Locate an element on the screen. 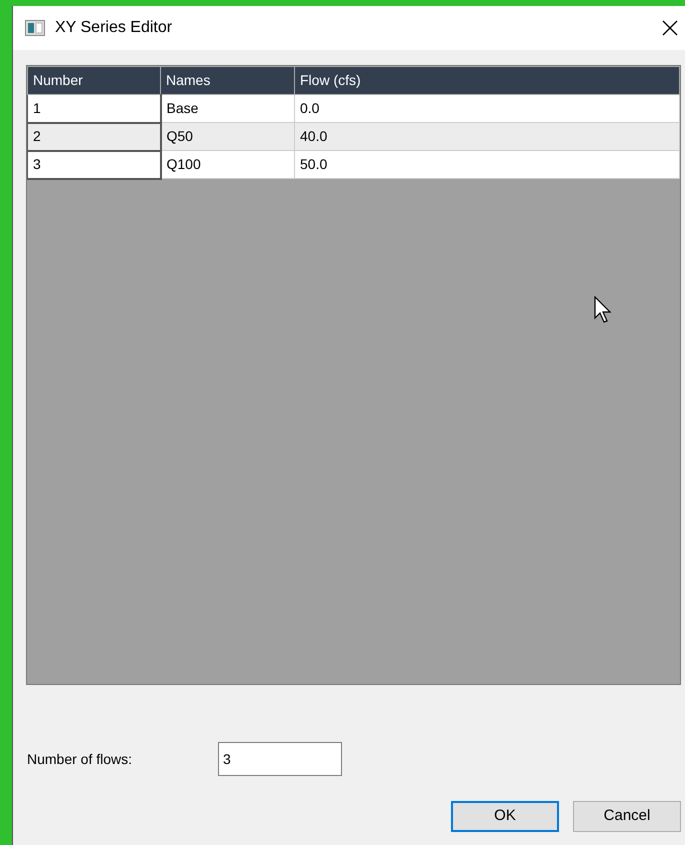 The width and height of the screenshot is (685, 845). window-title: XY Series Editor is located at coordinates (114, 28).